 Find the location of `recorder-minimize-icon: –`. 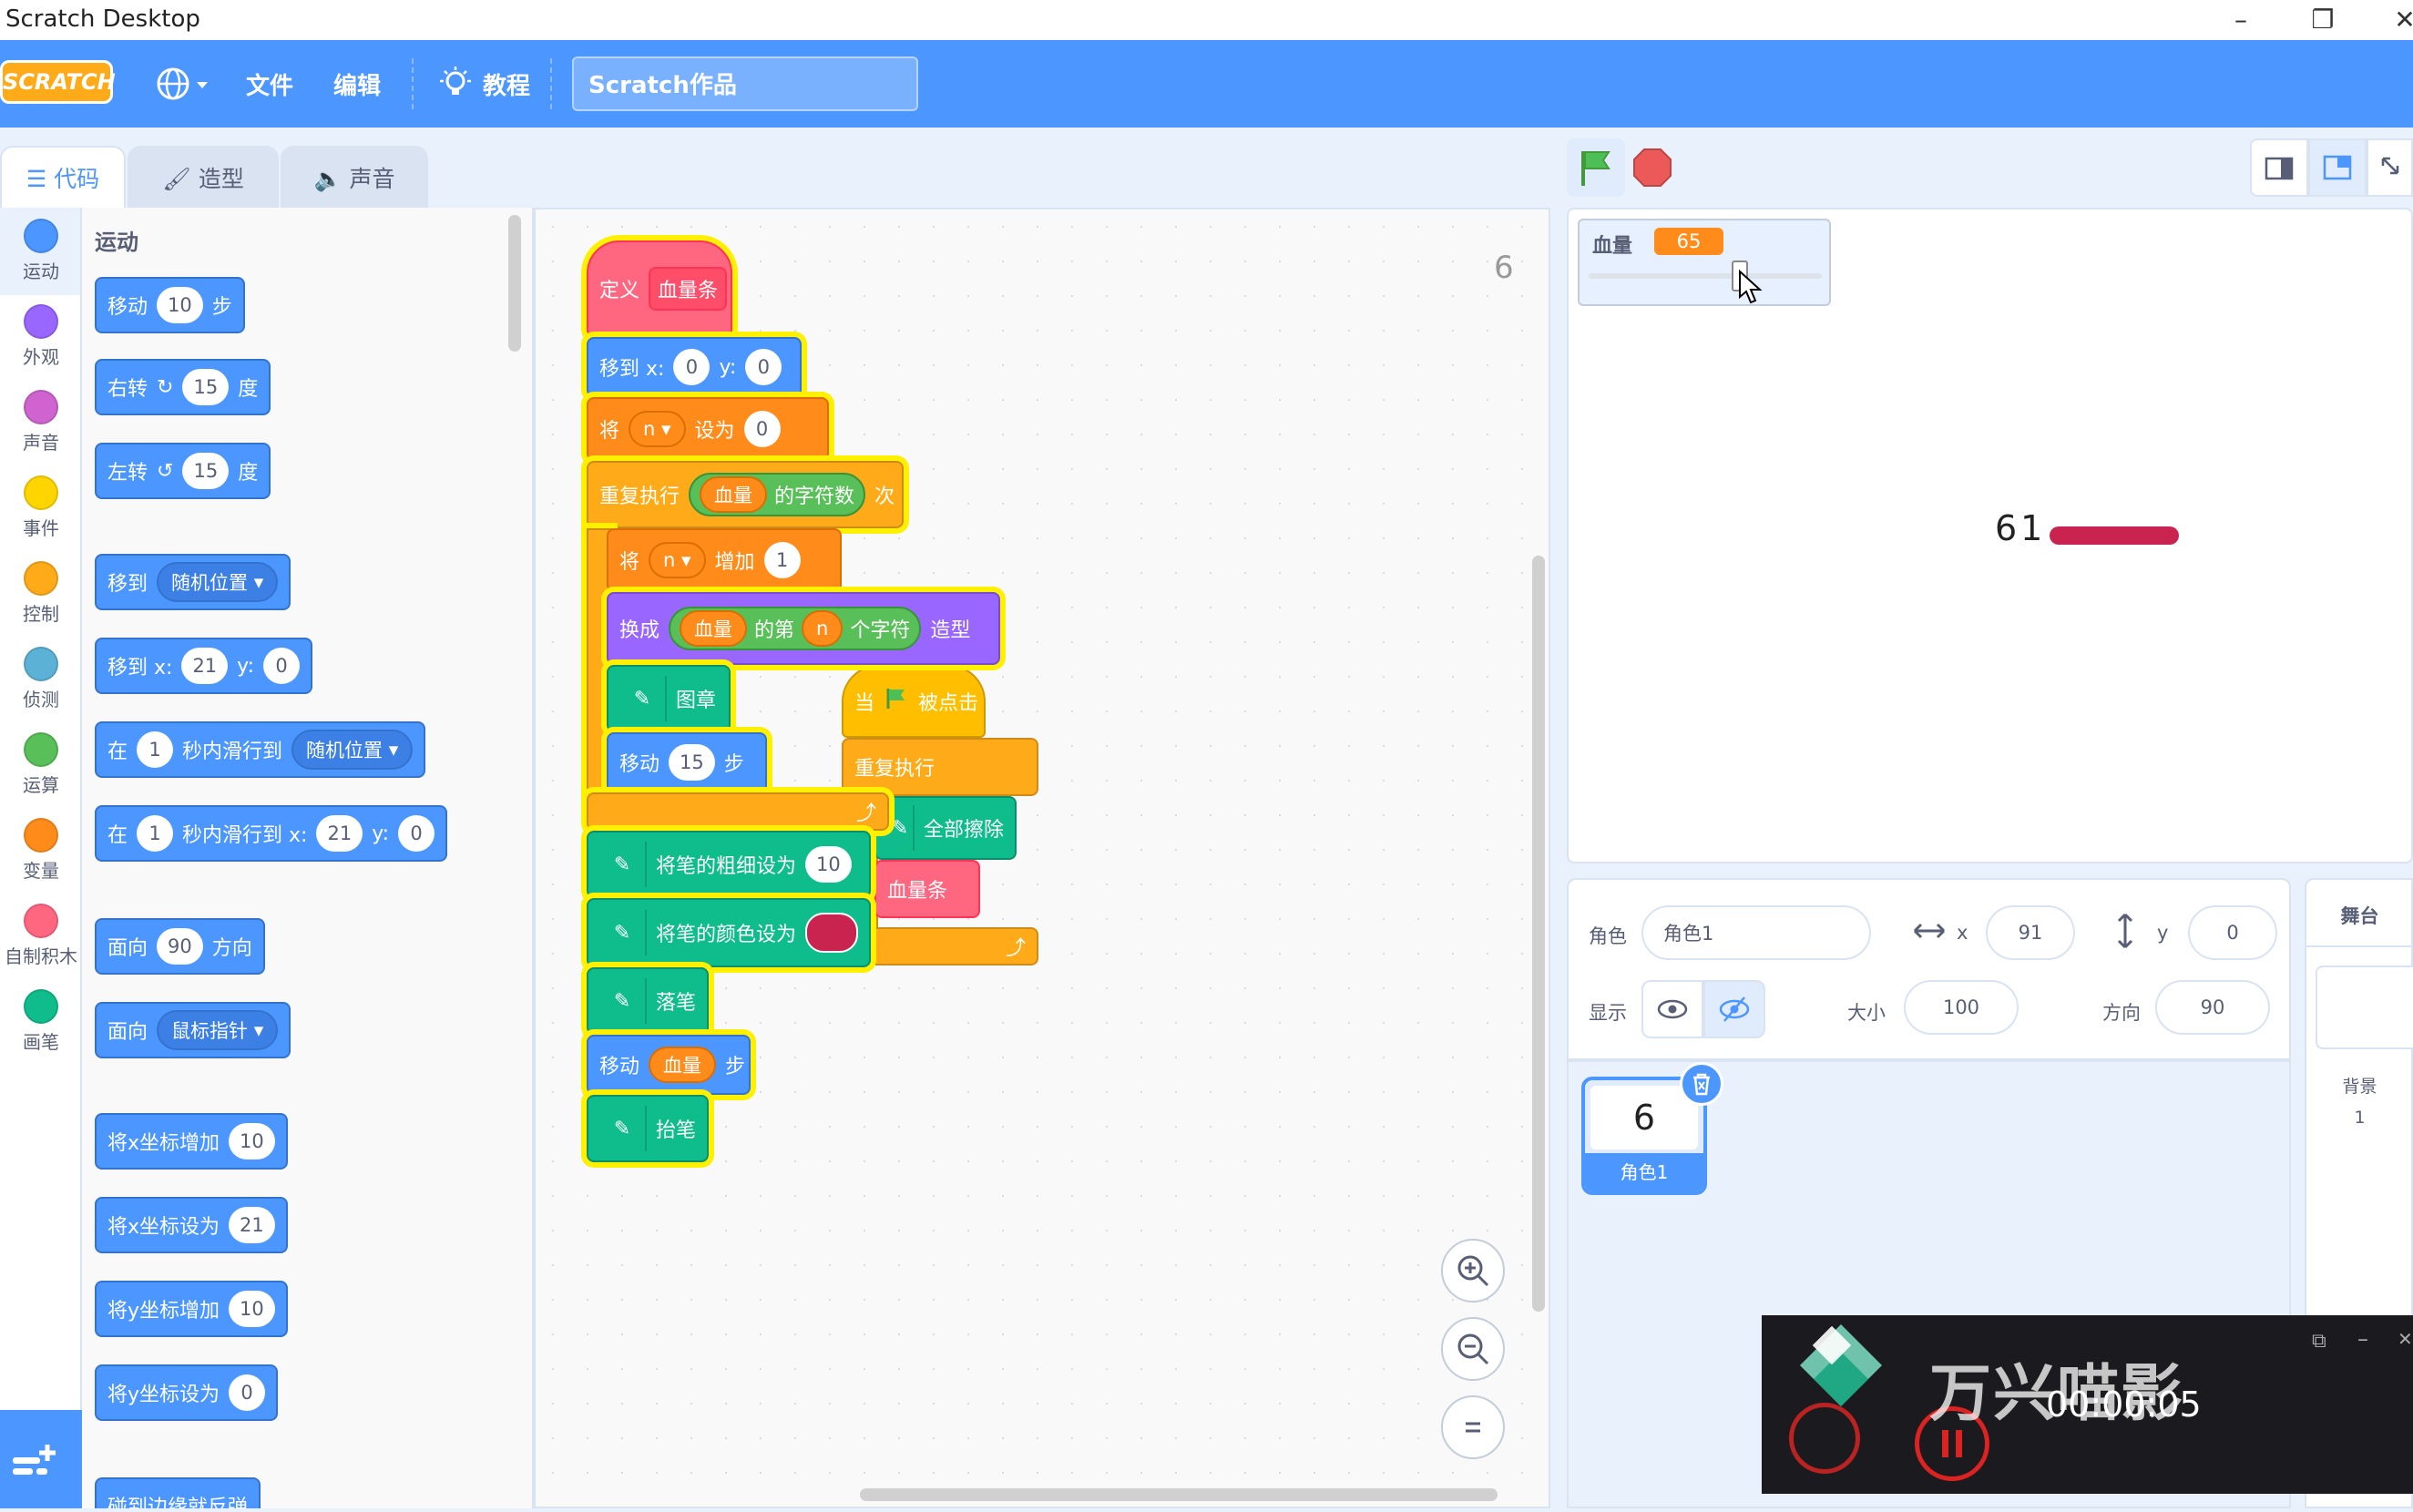

recorder-minimize-icon: – is located at coordinates (2362, 1339).